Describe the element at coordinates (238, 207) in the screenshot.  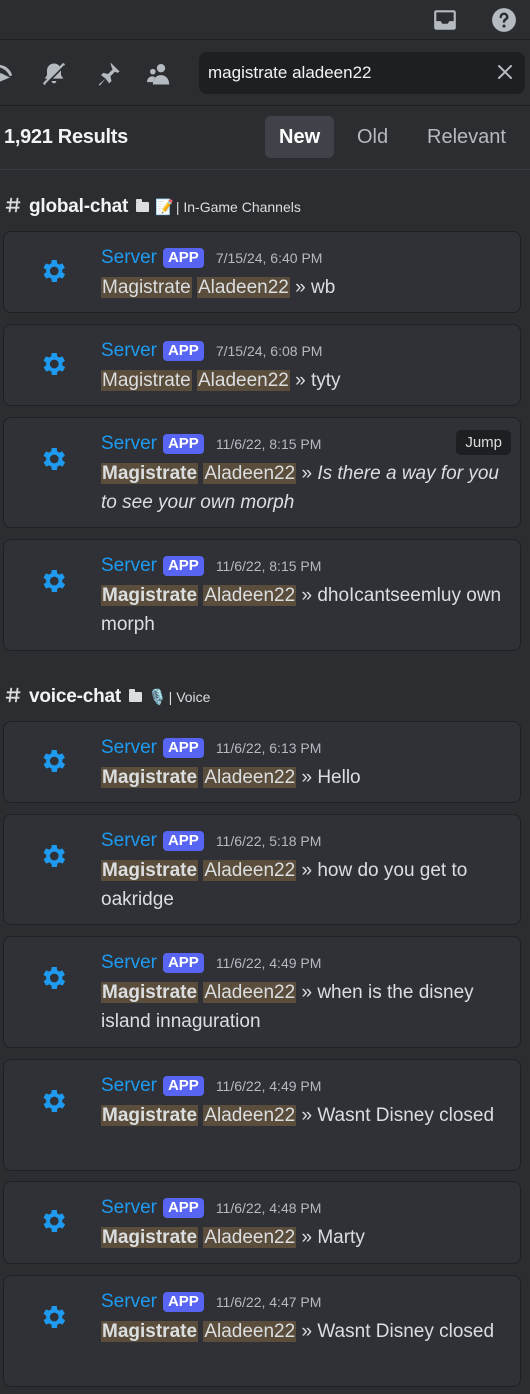
I see `channel-category: | In-Game Channels` at that location.